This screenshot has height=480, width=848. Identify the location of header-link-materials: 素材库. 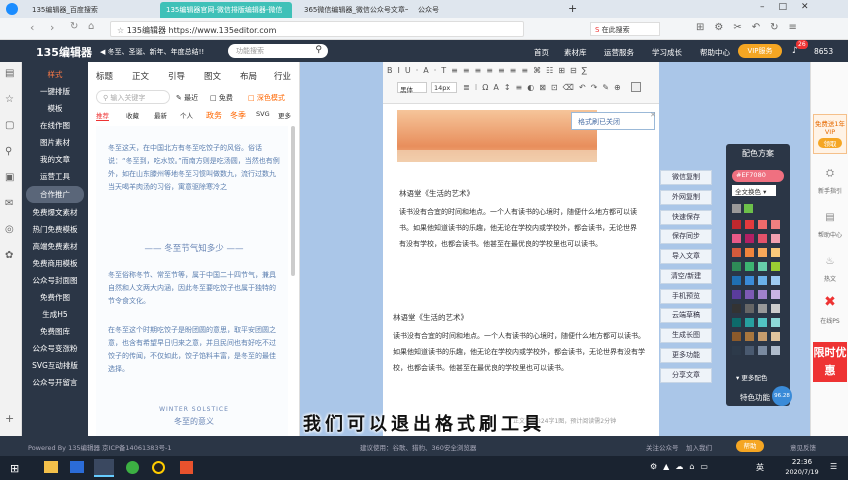
(575, 52).